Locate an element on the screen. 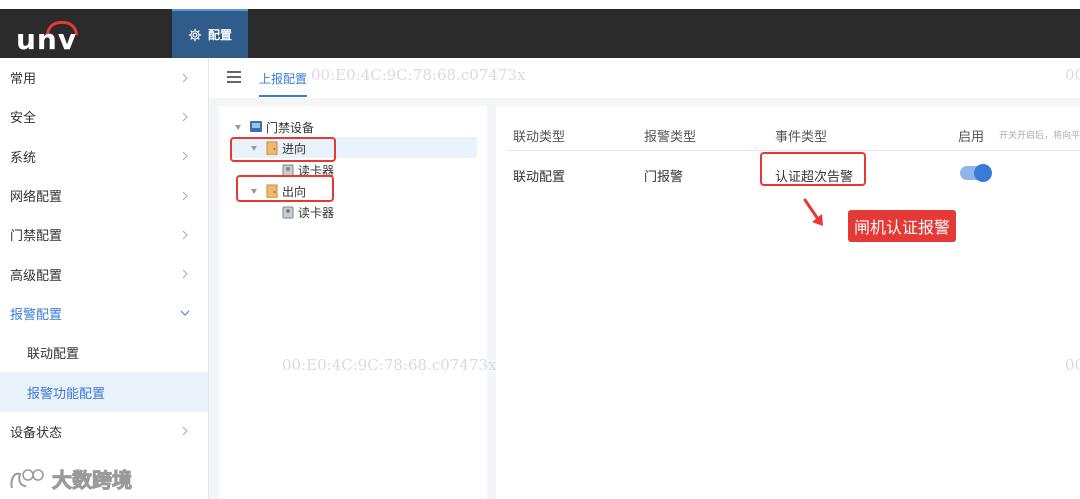 This screenshot has width=1080, height=499. window-top-margin is located at coordinates (540, 4).